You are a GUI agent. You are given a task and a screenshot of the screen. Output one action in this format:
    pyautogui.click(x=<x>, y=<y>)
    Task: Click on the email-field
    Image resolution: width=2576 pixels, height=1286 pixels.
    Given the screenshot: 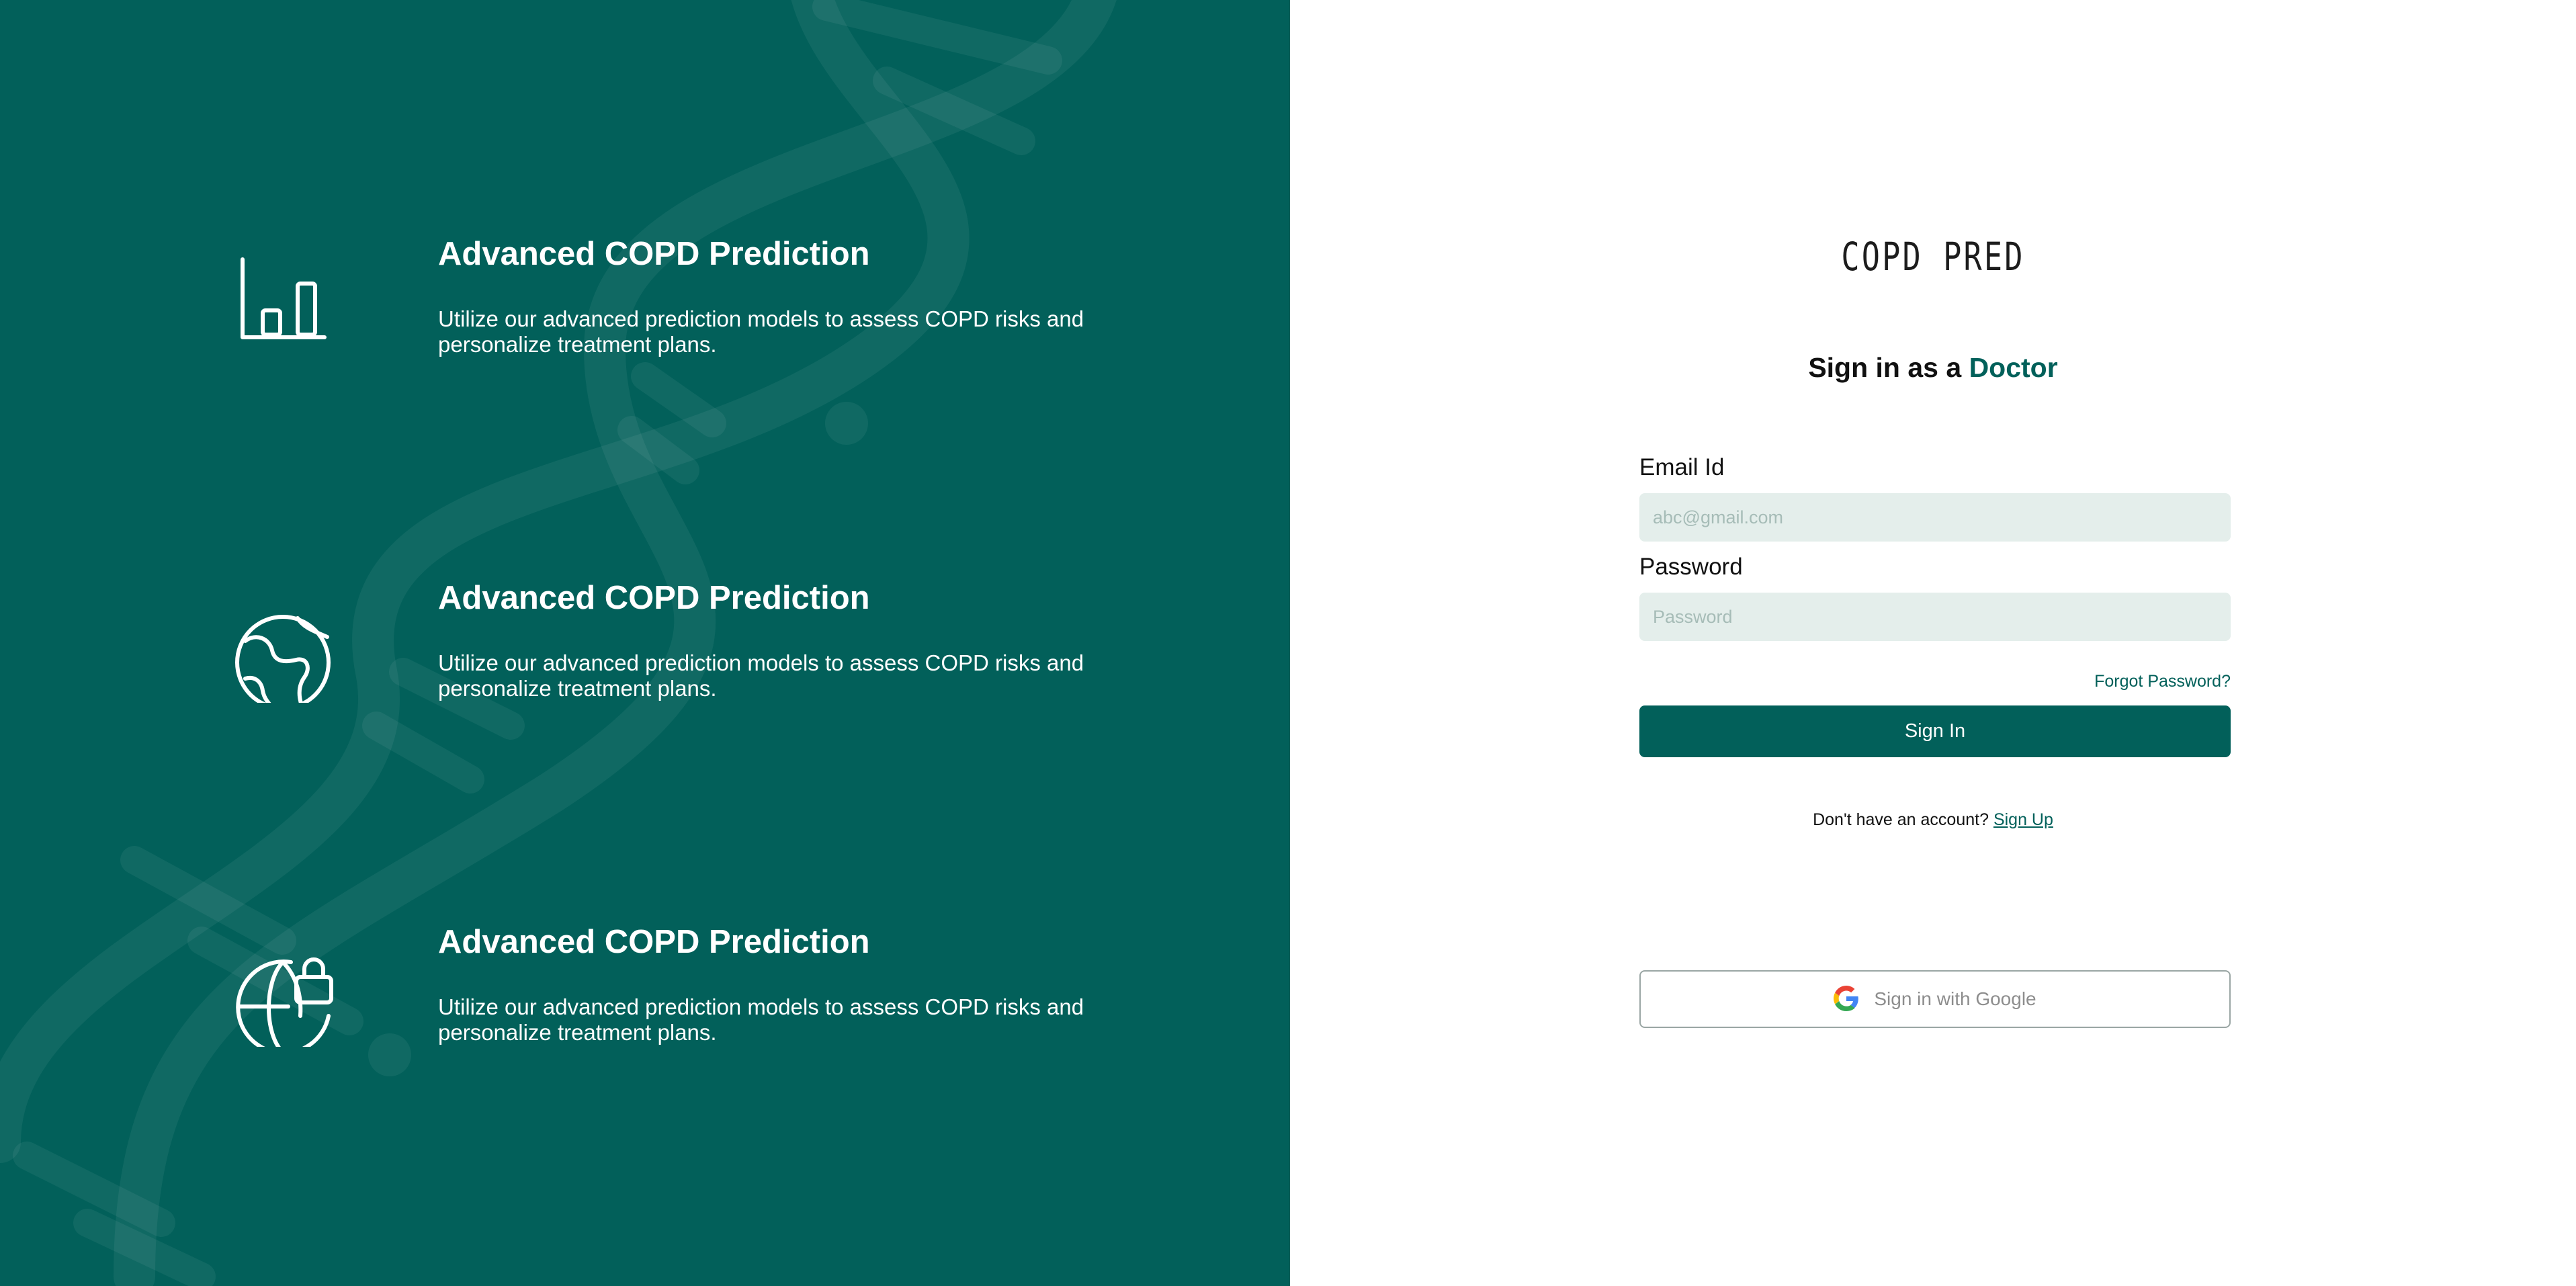 What is the action you would take?
    pyautogui.click(x=1935, y=517)
    